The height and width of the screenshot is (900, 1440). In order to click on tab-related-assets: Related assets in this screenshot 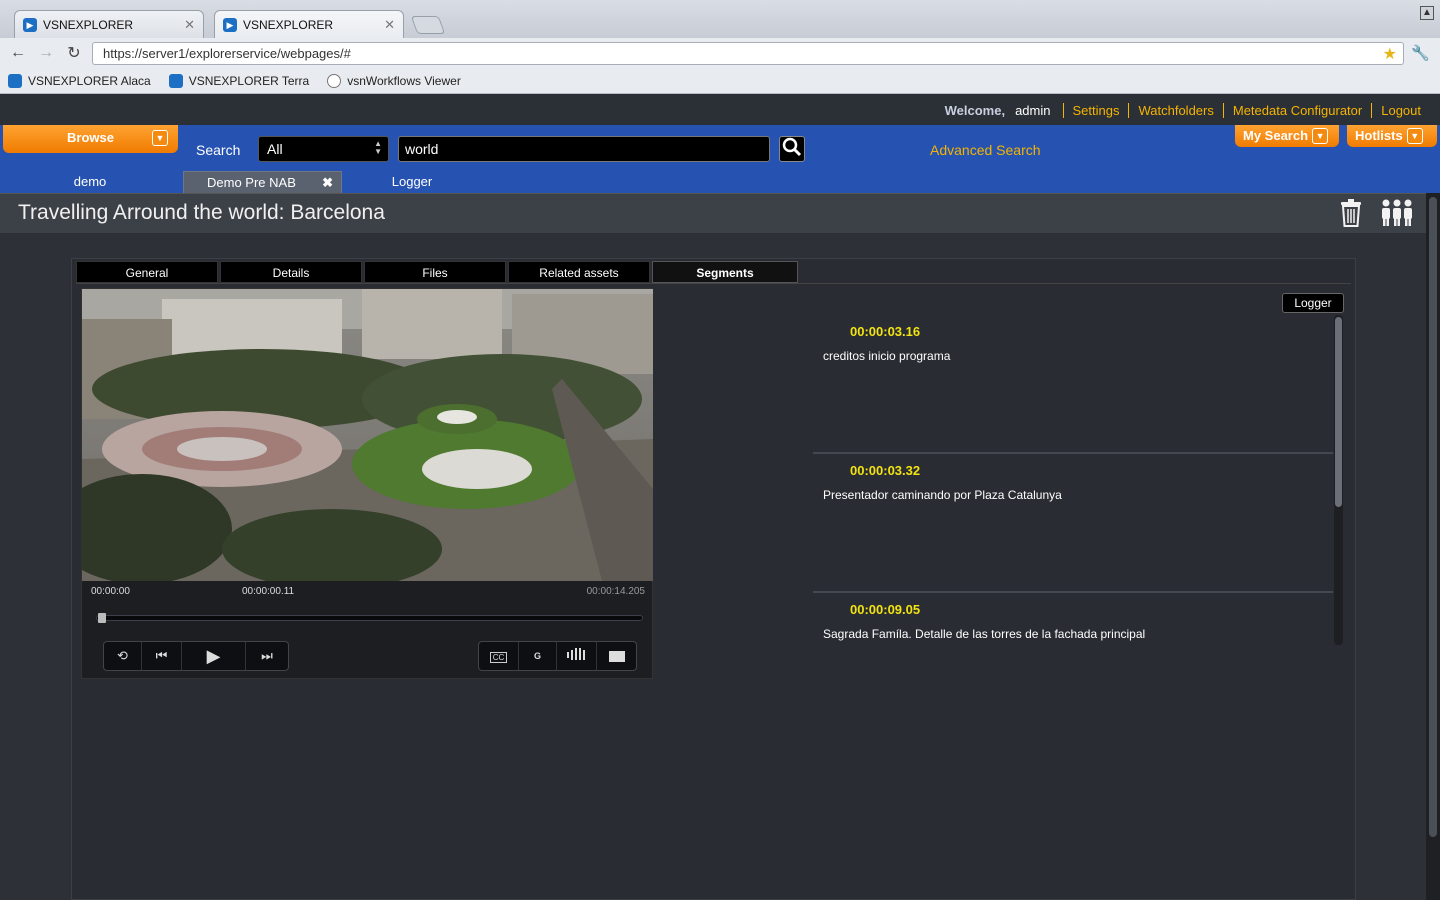, I will do `click(579, 272)`.